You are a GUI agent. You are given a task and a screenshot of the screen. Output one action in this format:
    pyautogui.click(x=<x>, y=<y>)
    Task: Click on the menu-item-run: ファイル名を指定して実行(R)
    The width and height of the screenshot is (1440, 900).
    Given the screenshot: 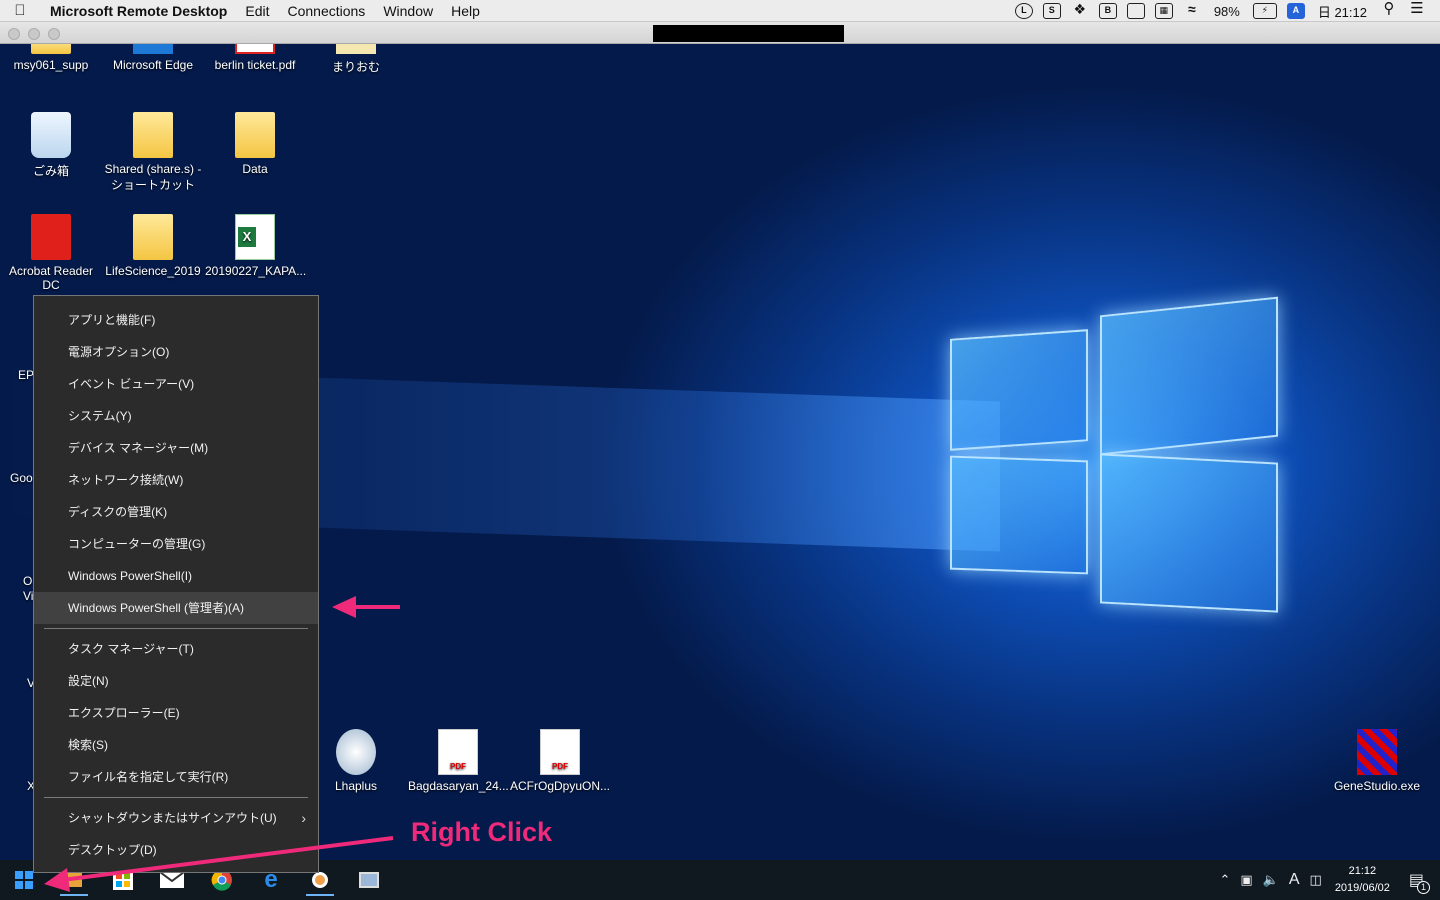 What is the action you would take?
    pyautogui.click(x=176, y=777)
    